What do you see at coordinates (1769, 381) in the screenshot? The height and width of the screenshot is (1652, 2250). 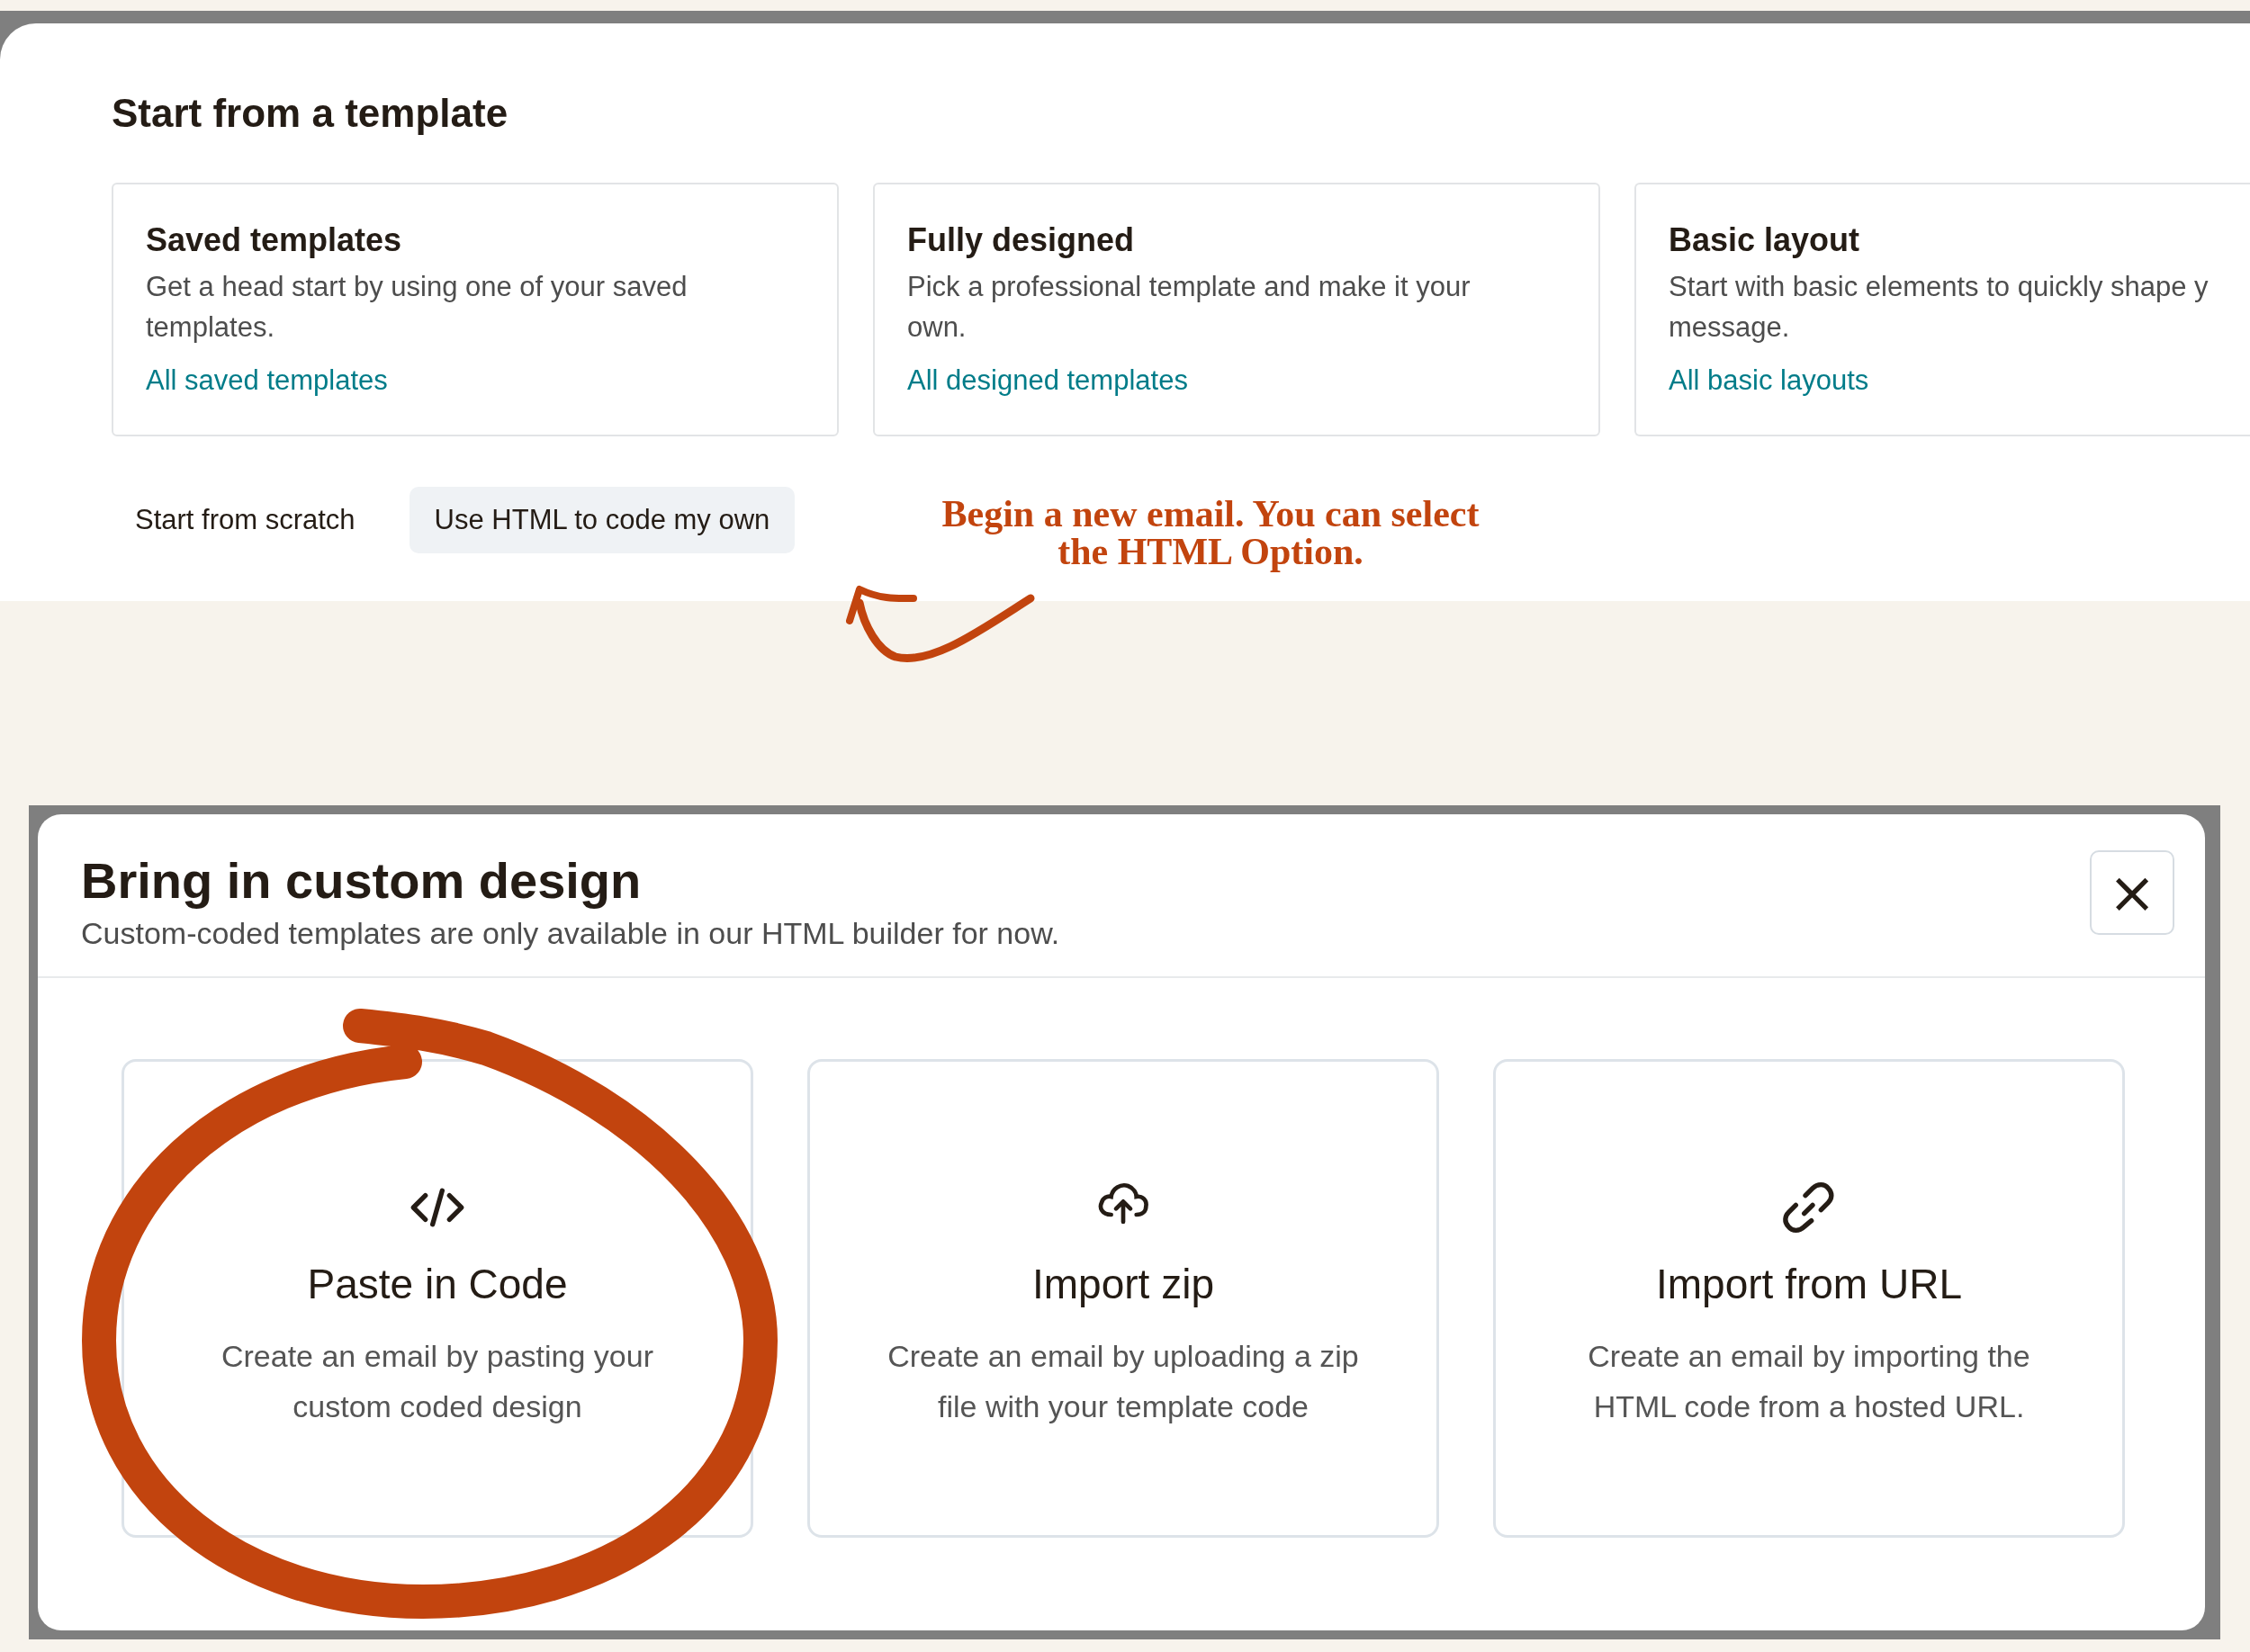 I see `card-link: All basic layouts` at bounding box center [1769, 381].